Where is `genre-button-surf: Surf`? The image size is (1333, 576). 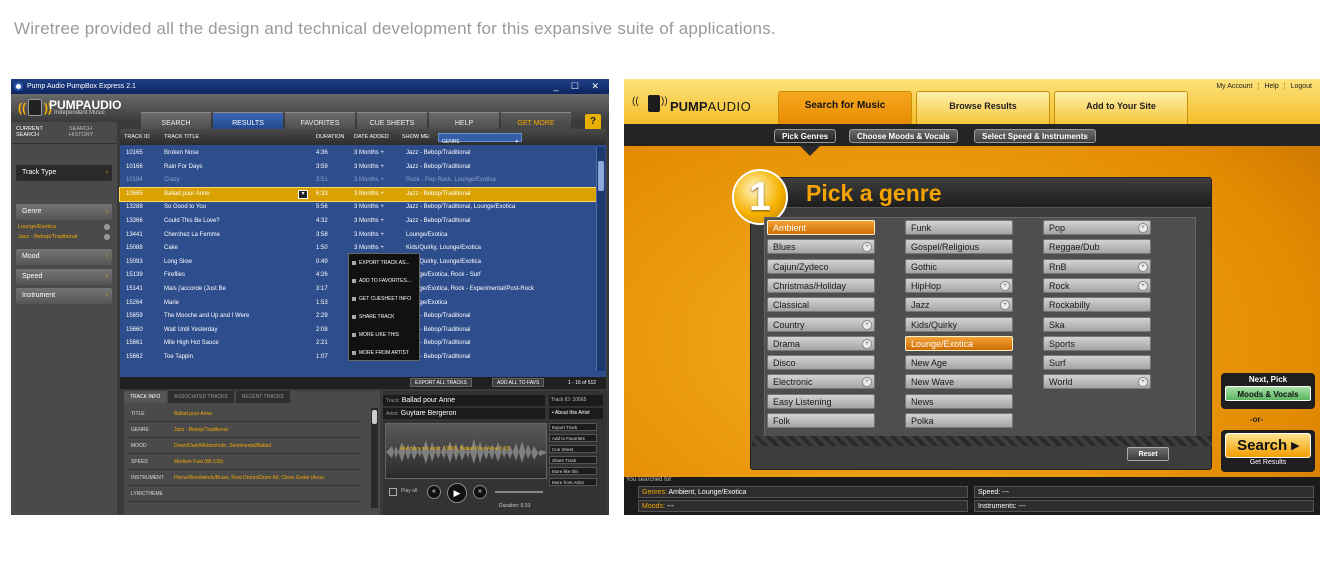 genre-button-surf: Surf is located at coordinates (1097, 363).